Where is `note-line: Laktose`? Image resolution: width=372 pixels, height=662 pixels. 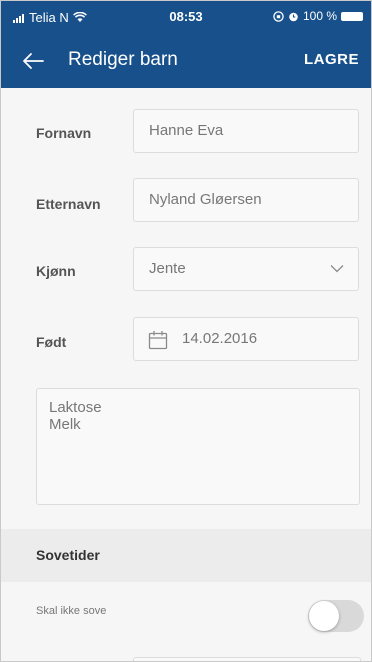 note-line: Laktose is located at coordinates (75, 407).